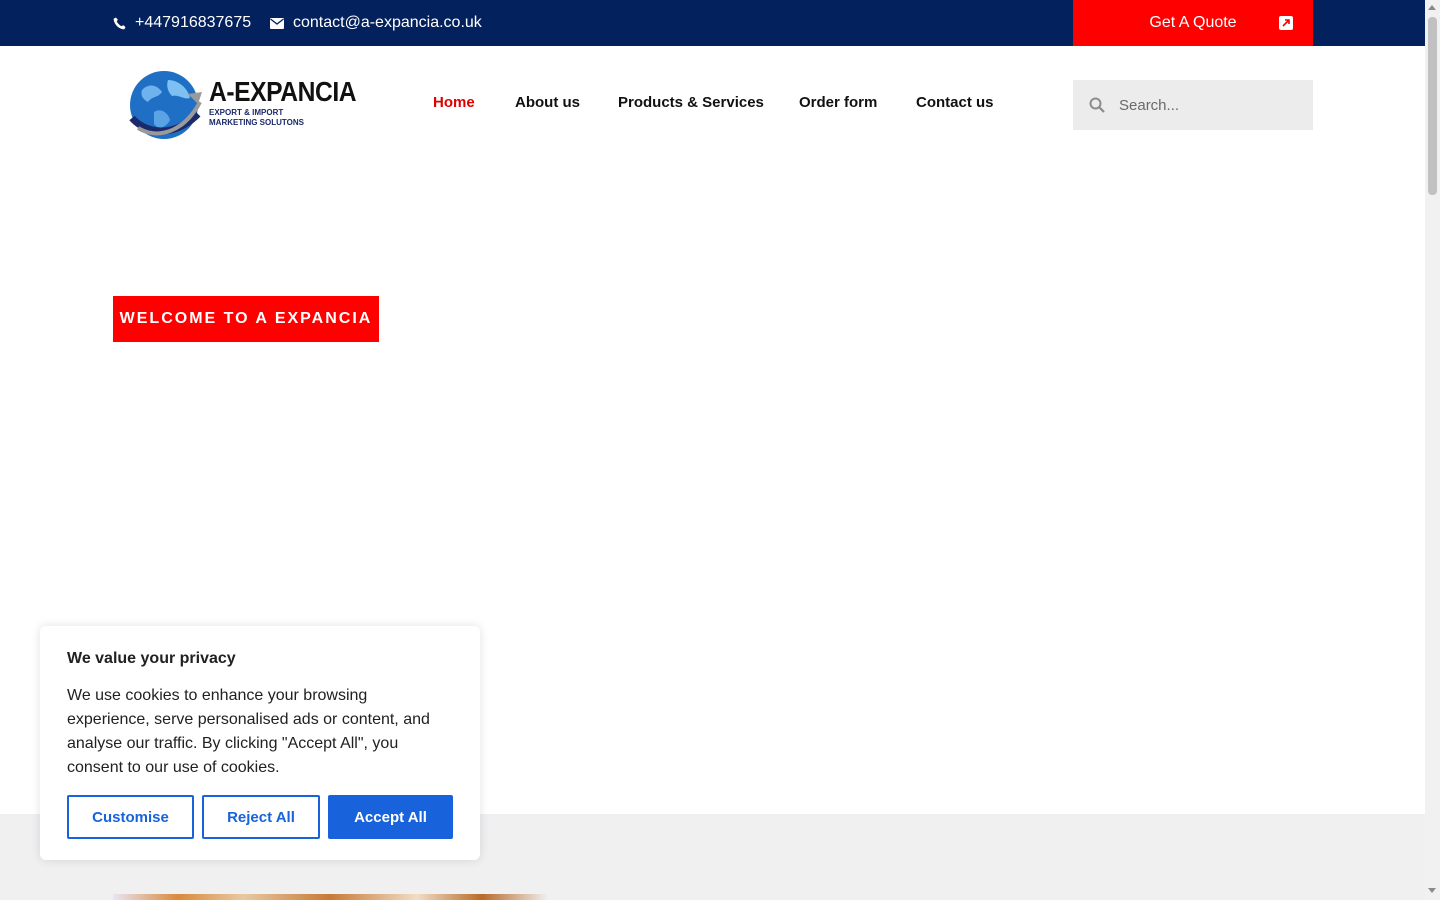  I want to click on reject-all-button: Reject All, so click(261, 817).